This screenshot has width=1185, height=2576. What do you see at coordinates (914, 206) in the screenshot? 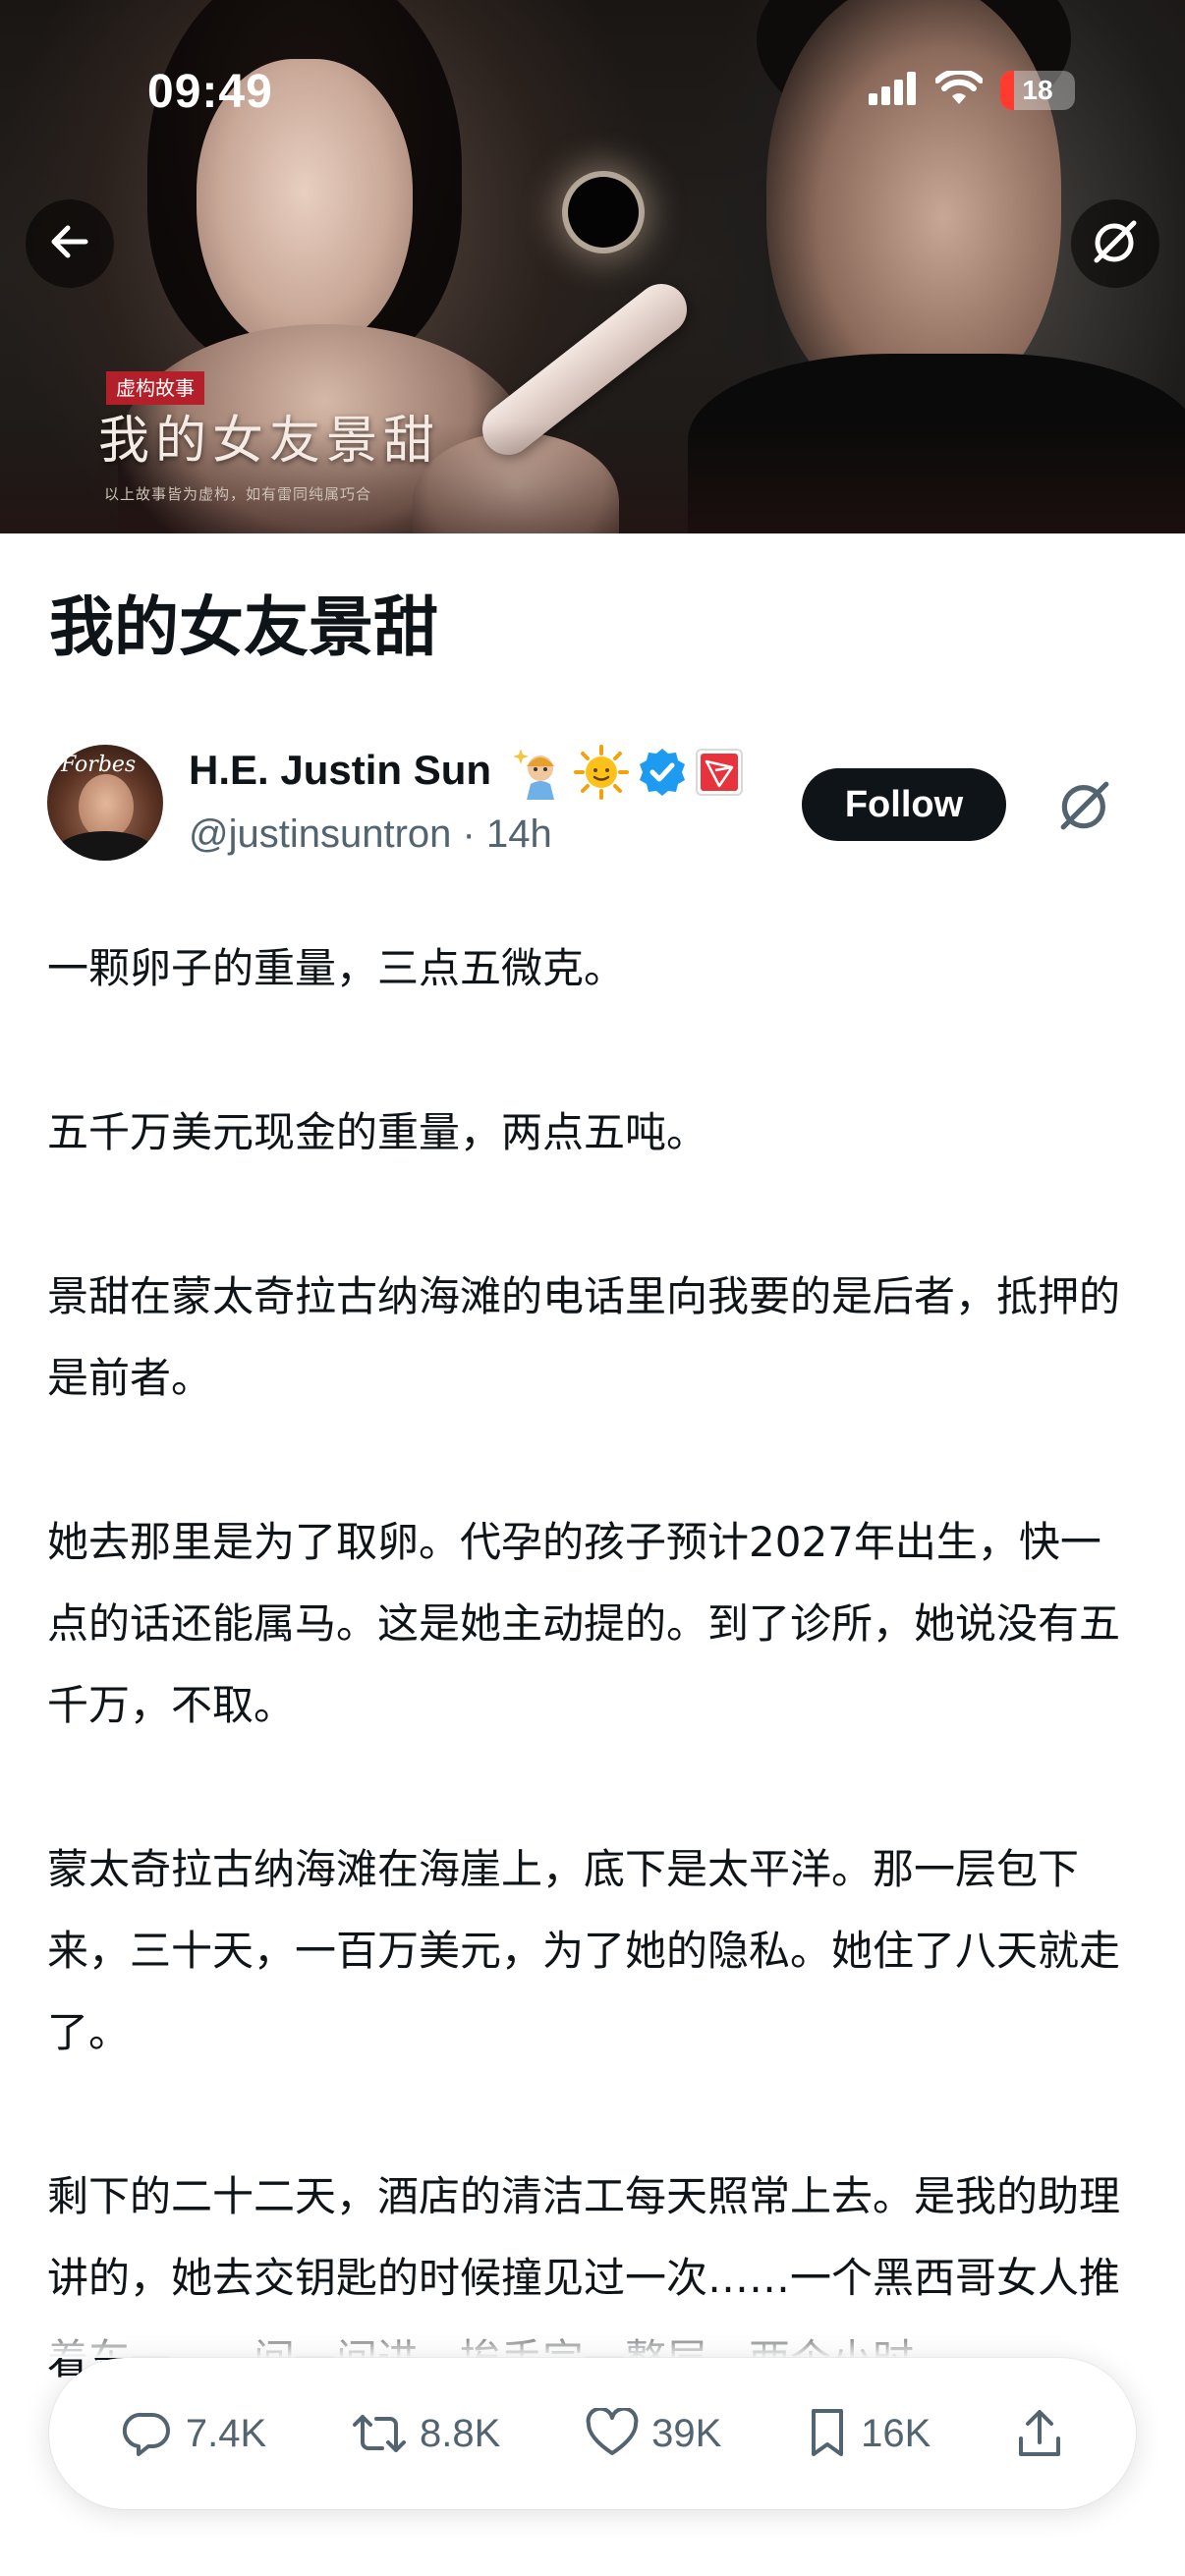
I see `cover-man-head` at bounding box center [914, 206].